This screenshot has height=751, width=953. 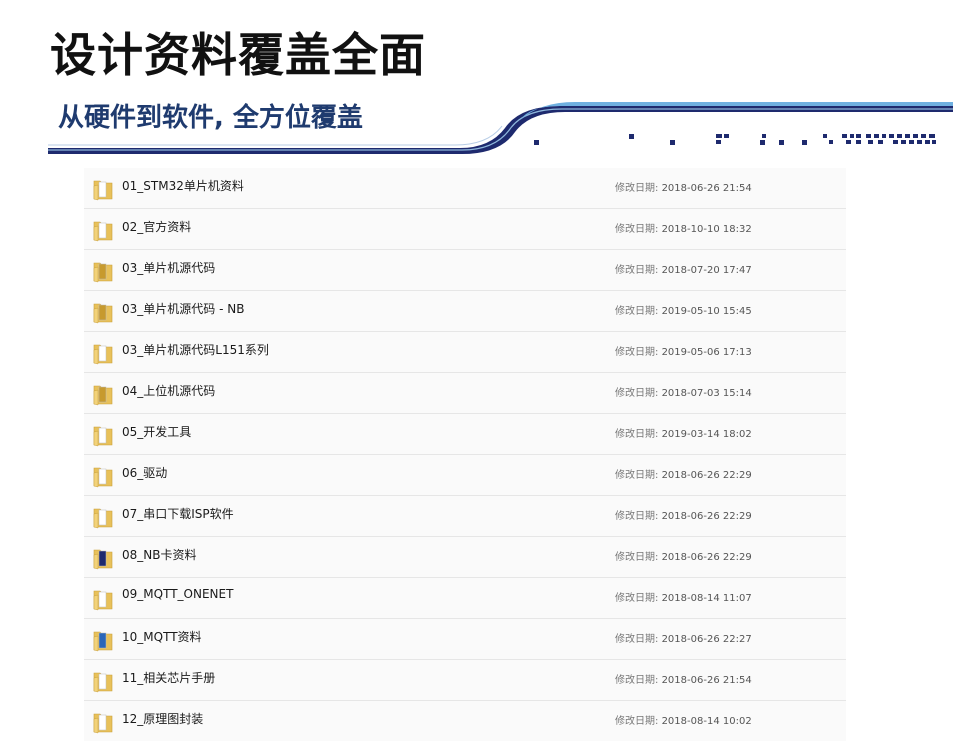 I want to click on folder-name: 01_STM32单片机资料, so click(x=183, y=186).